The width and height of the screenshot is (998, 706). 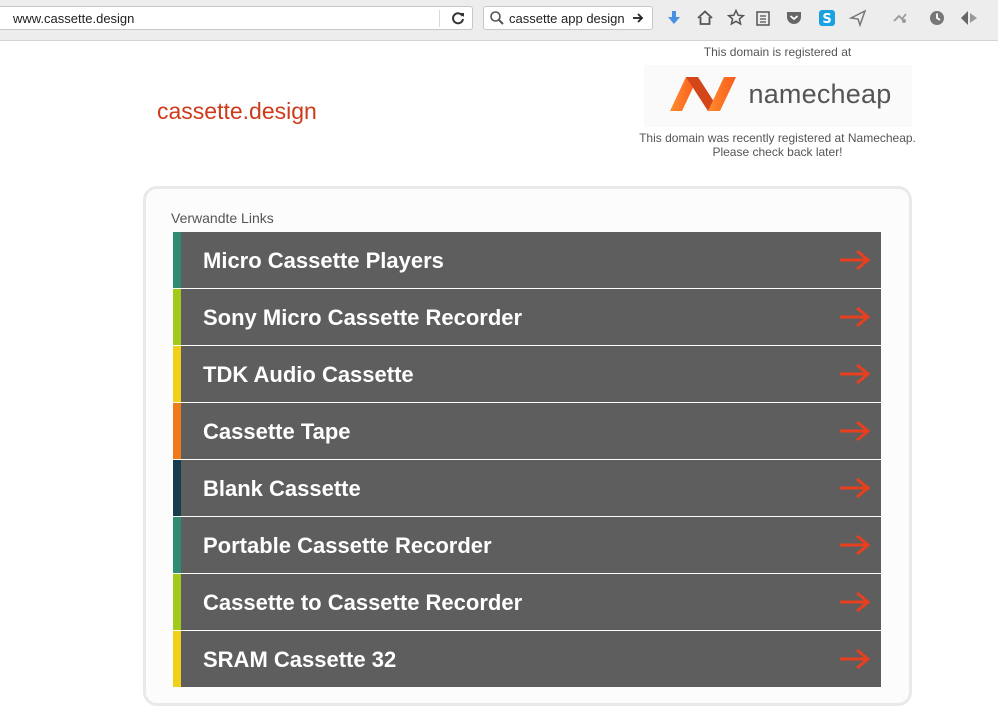 I want to click on related-link-item: Cassette to Cassette Recorder, so click(x=527, y=602).